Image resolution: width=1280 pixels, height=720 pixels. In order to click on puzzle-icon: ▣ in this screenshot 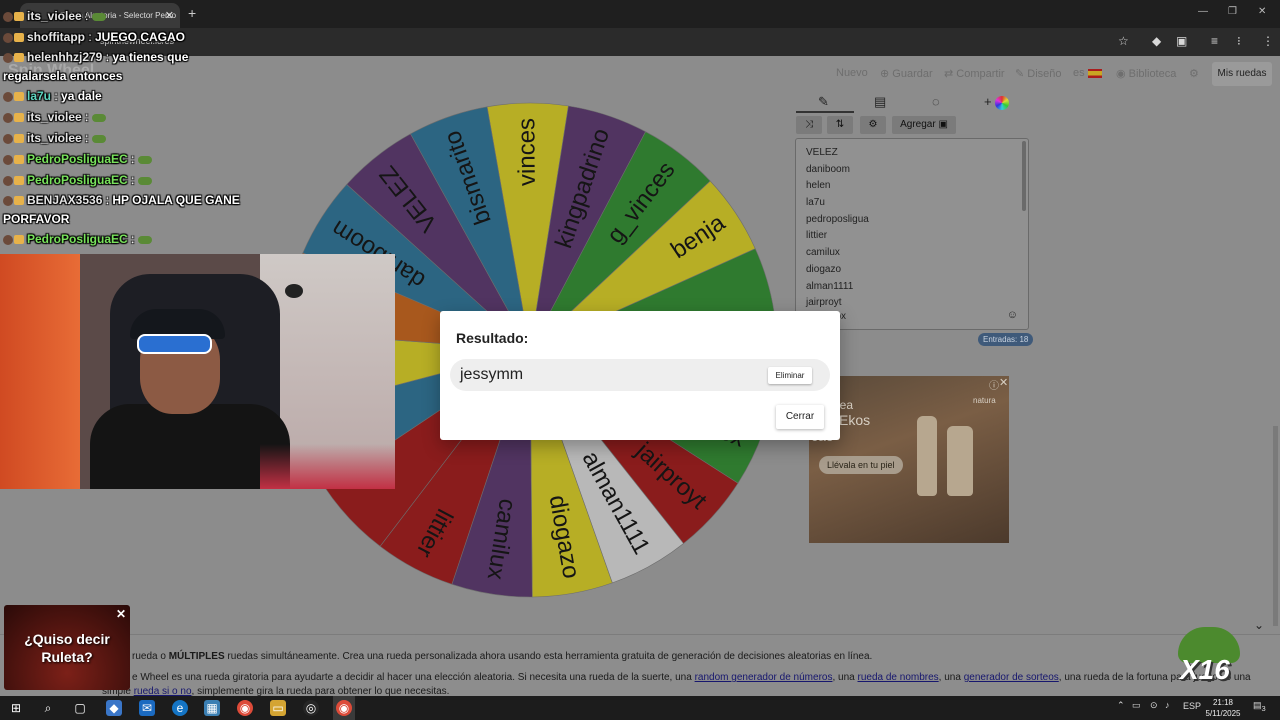, I will do `click(1181, 41)`.